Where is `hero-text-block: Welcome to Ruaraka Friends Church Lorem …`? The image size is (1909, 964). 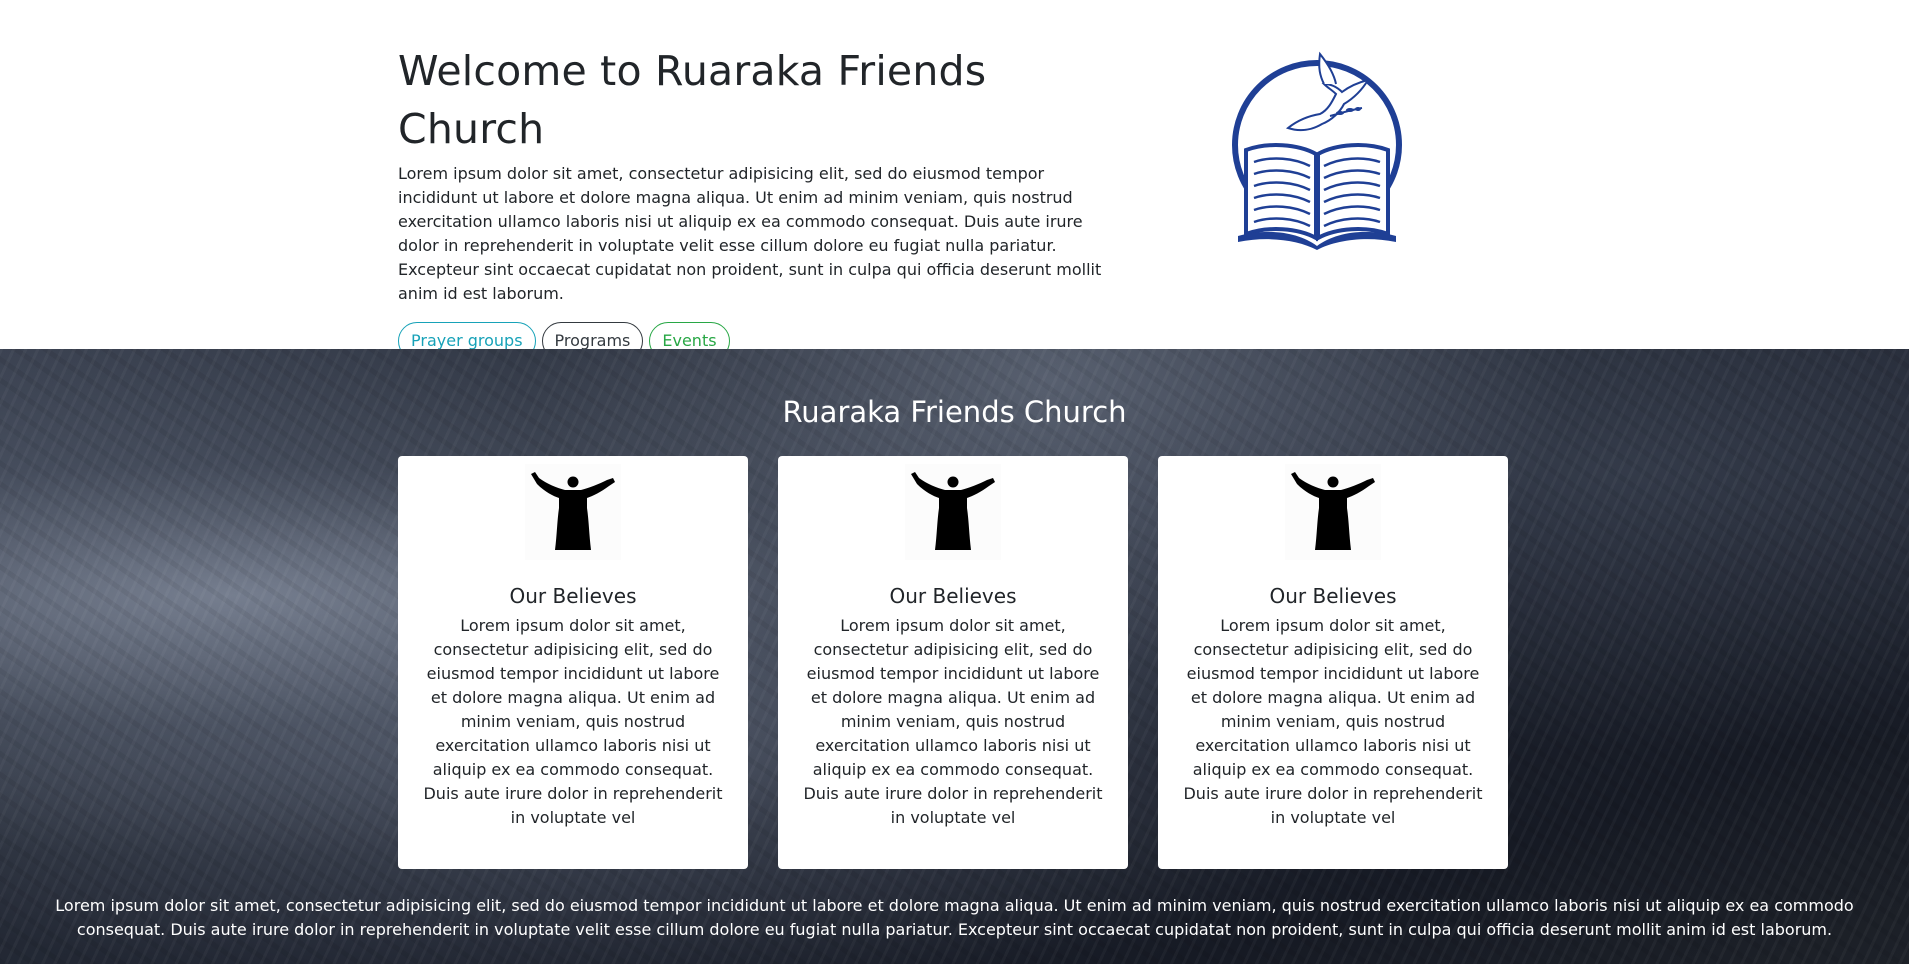
hero-text-block: Welcome to Ruaraka Friends Church Lorem … is located at coordinates (763, 201).